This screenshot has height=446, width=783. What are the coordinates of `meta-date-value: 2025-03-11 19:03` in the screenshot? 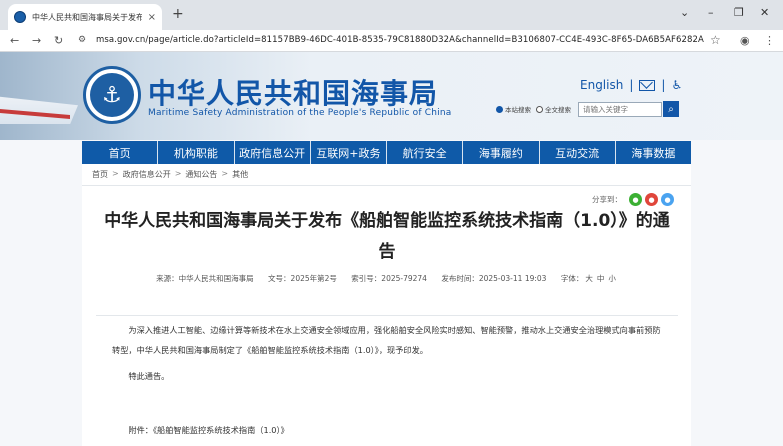 It's located at (512, 278).